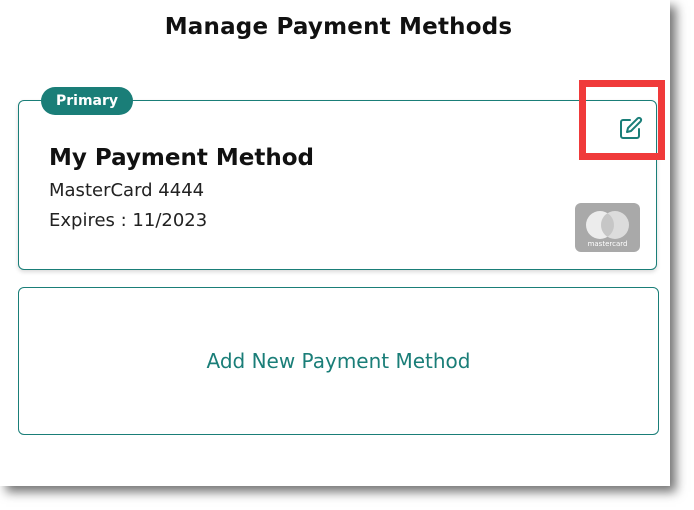 The image size is (694, 510). I want to click on edit-icon, so click(631, 127).